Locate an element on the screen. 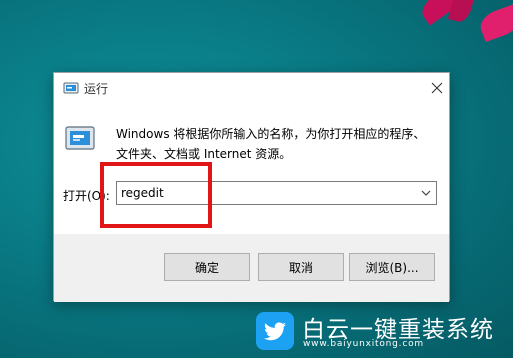 Image resolution: width=513 pixels, height=358 pixels. ok-button: 确定 is located at coordinates (207, 267).